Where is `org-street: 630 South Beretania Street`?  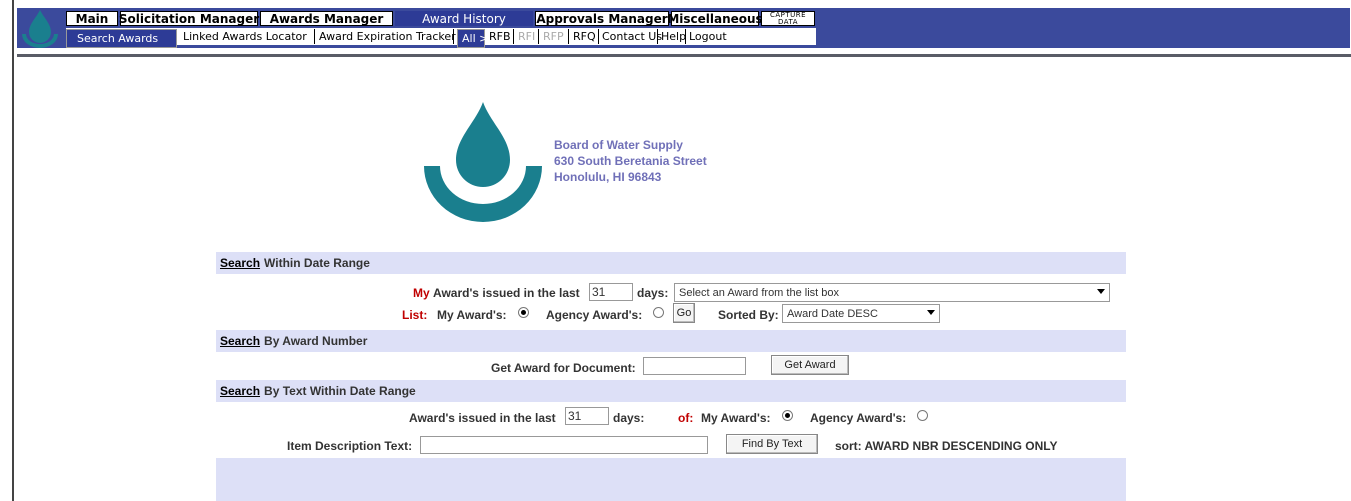 org-street: 630 South Beretania Street is located at coordinates (630, 161).